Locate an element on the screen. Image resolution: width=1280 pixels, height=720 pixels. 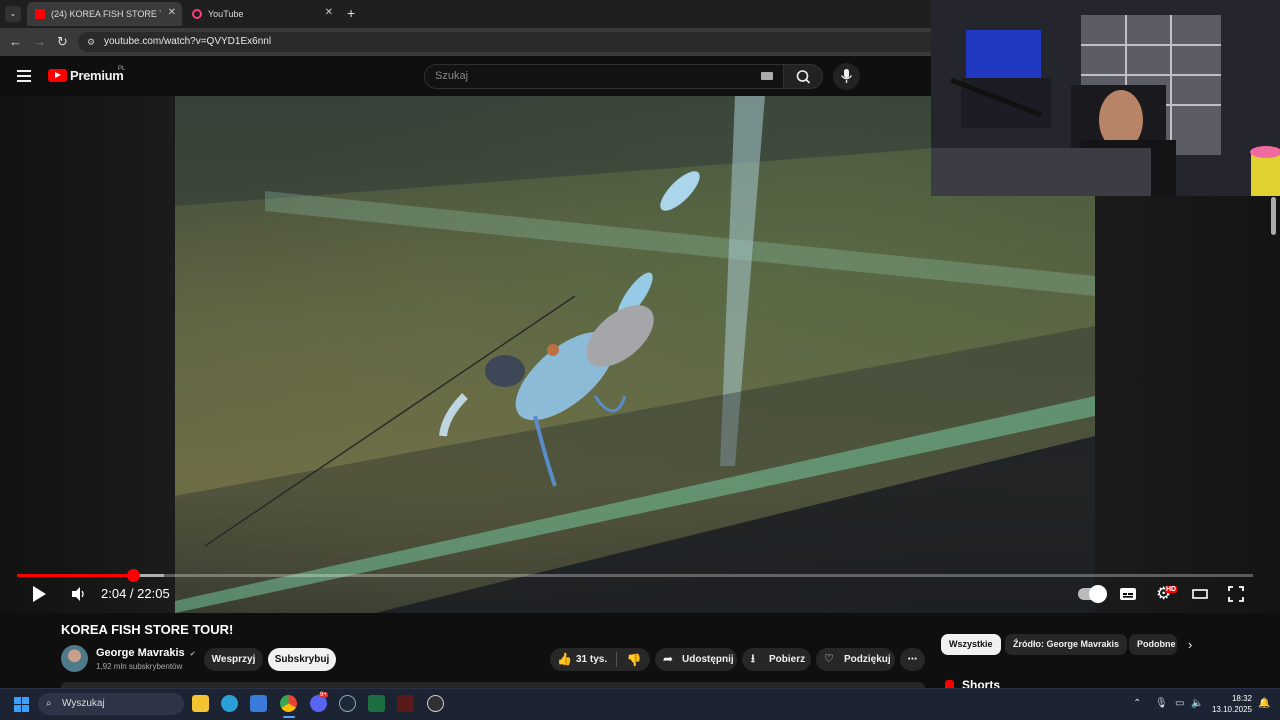
reload-icon: ↻ is located at coordinates (62, 42).